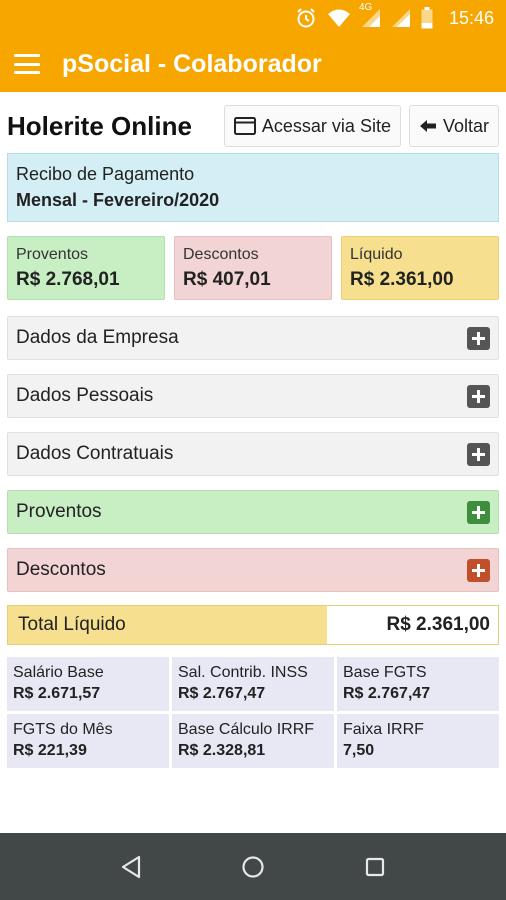 The image size is (506, 900). What do you see at coordinates (253, 18) in the screenshot?
I see `status-bar: 4G 15:46` at bounding box center [253, 18].